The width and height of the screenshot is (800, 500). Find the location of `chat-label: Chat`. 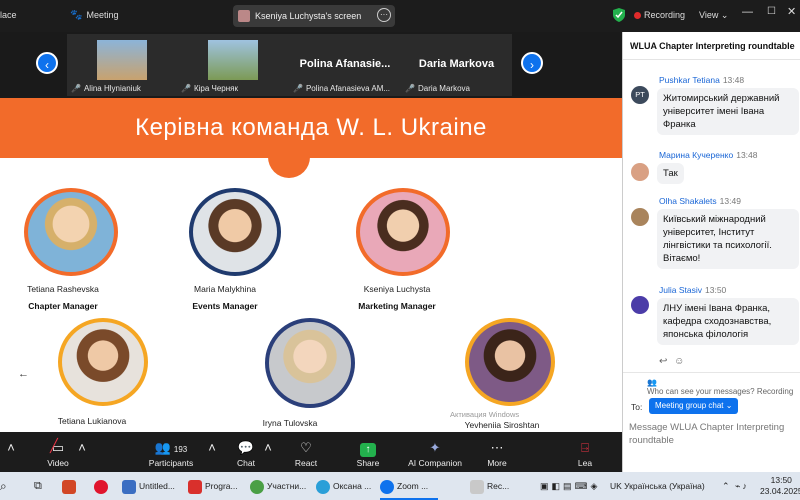

chat-label: Chat is located at coordinates (246, 463).